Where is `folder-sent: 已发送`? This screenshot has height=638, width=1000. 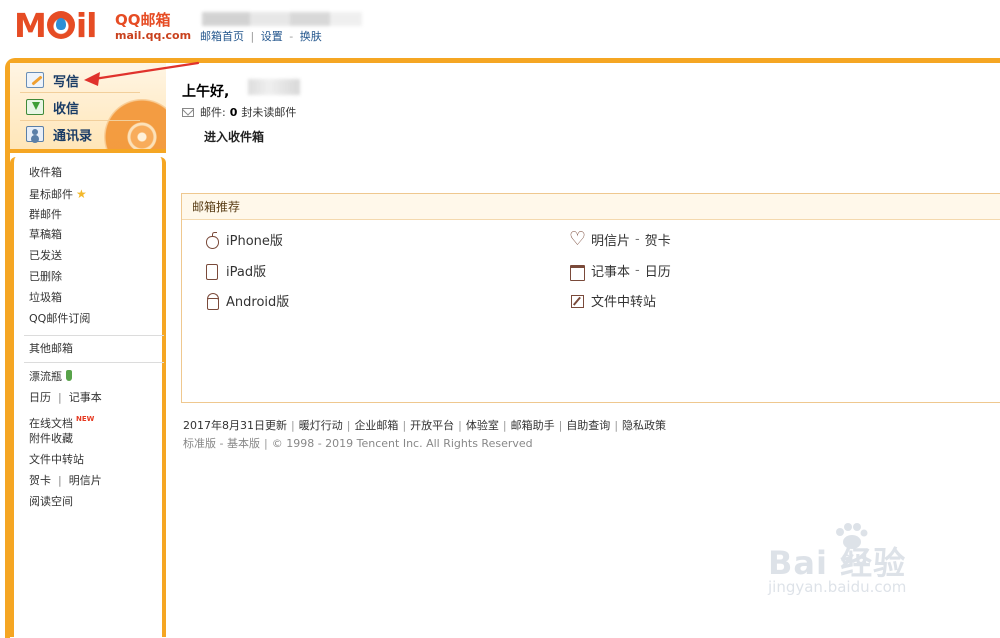
folder-sent: 已发送 is located at coordinates (59, 256).